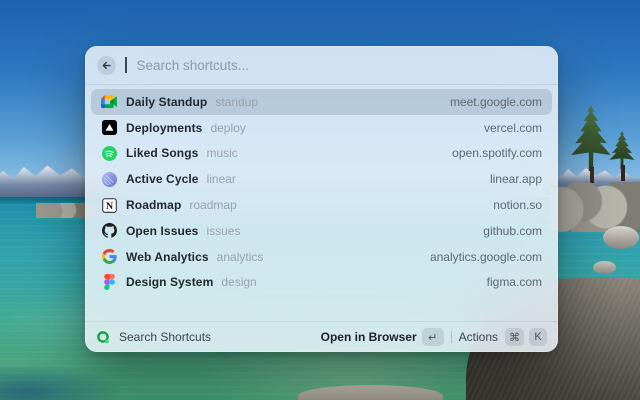 The height and width of the screenshot is (400, 640). Describe the element at coordinates (109, 257) in the screenshot. I see `google-g-icon` at that location.